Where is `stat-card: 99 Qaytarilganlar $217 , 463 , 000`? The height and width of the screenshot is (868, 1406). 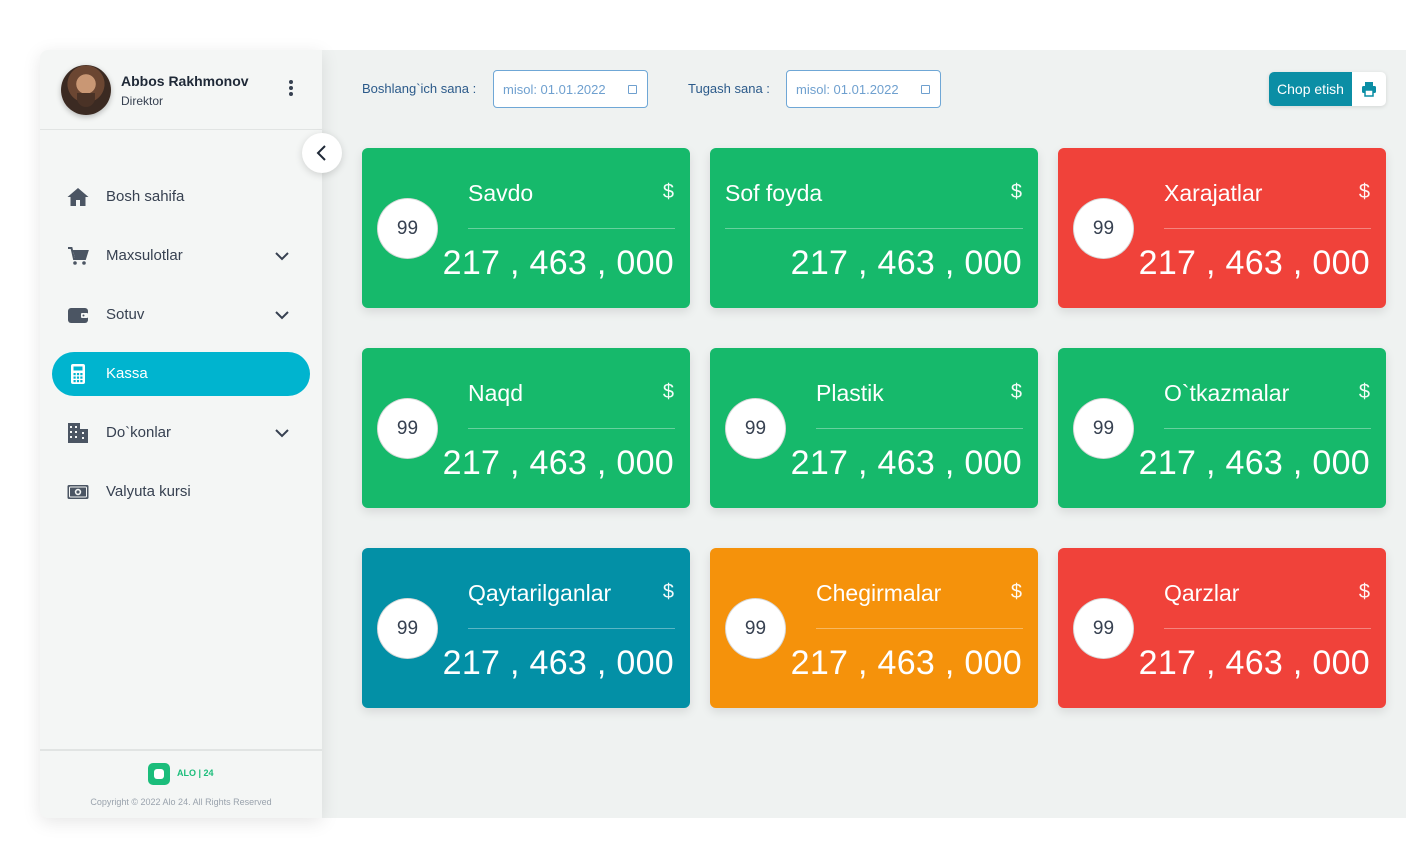
stat-card: 99 Qaytarilganlar $217 , 463 , 000 is located at coordinates (526, 628).